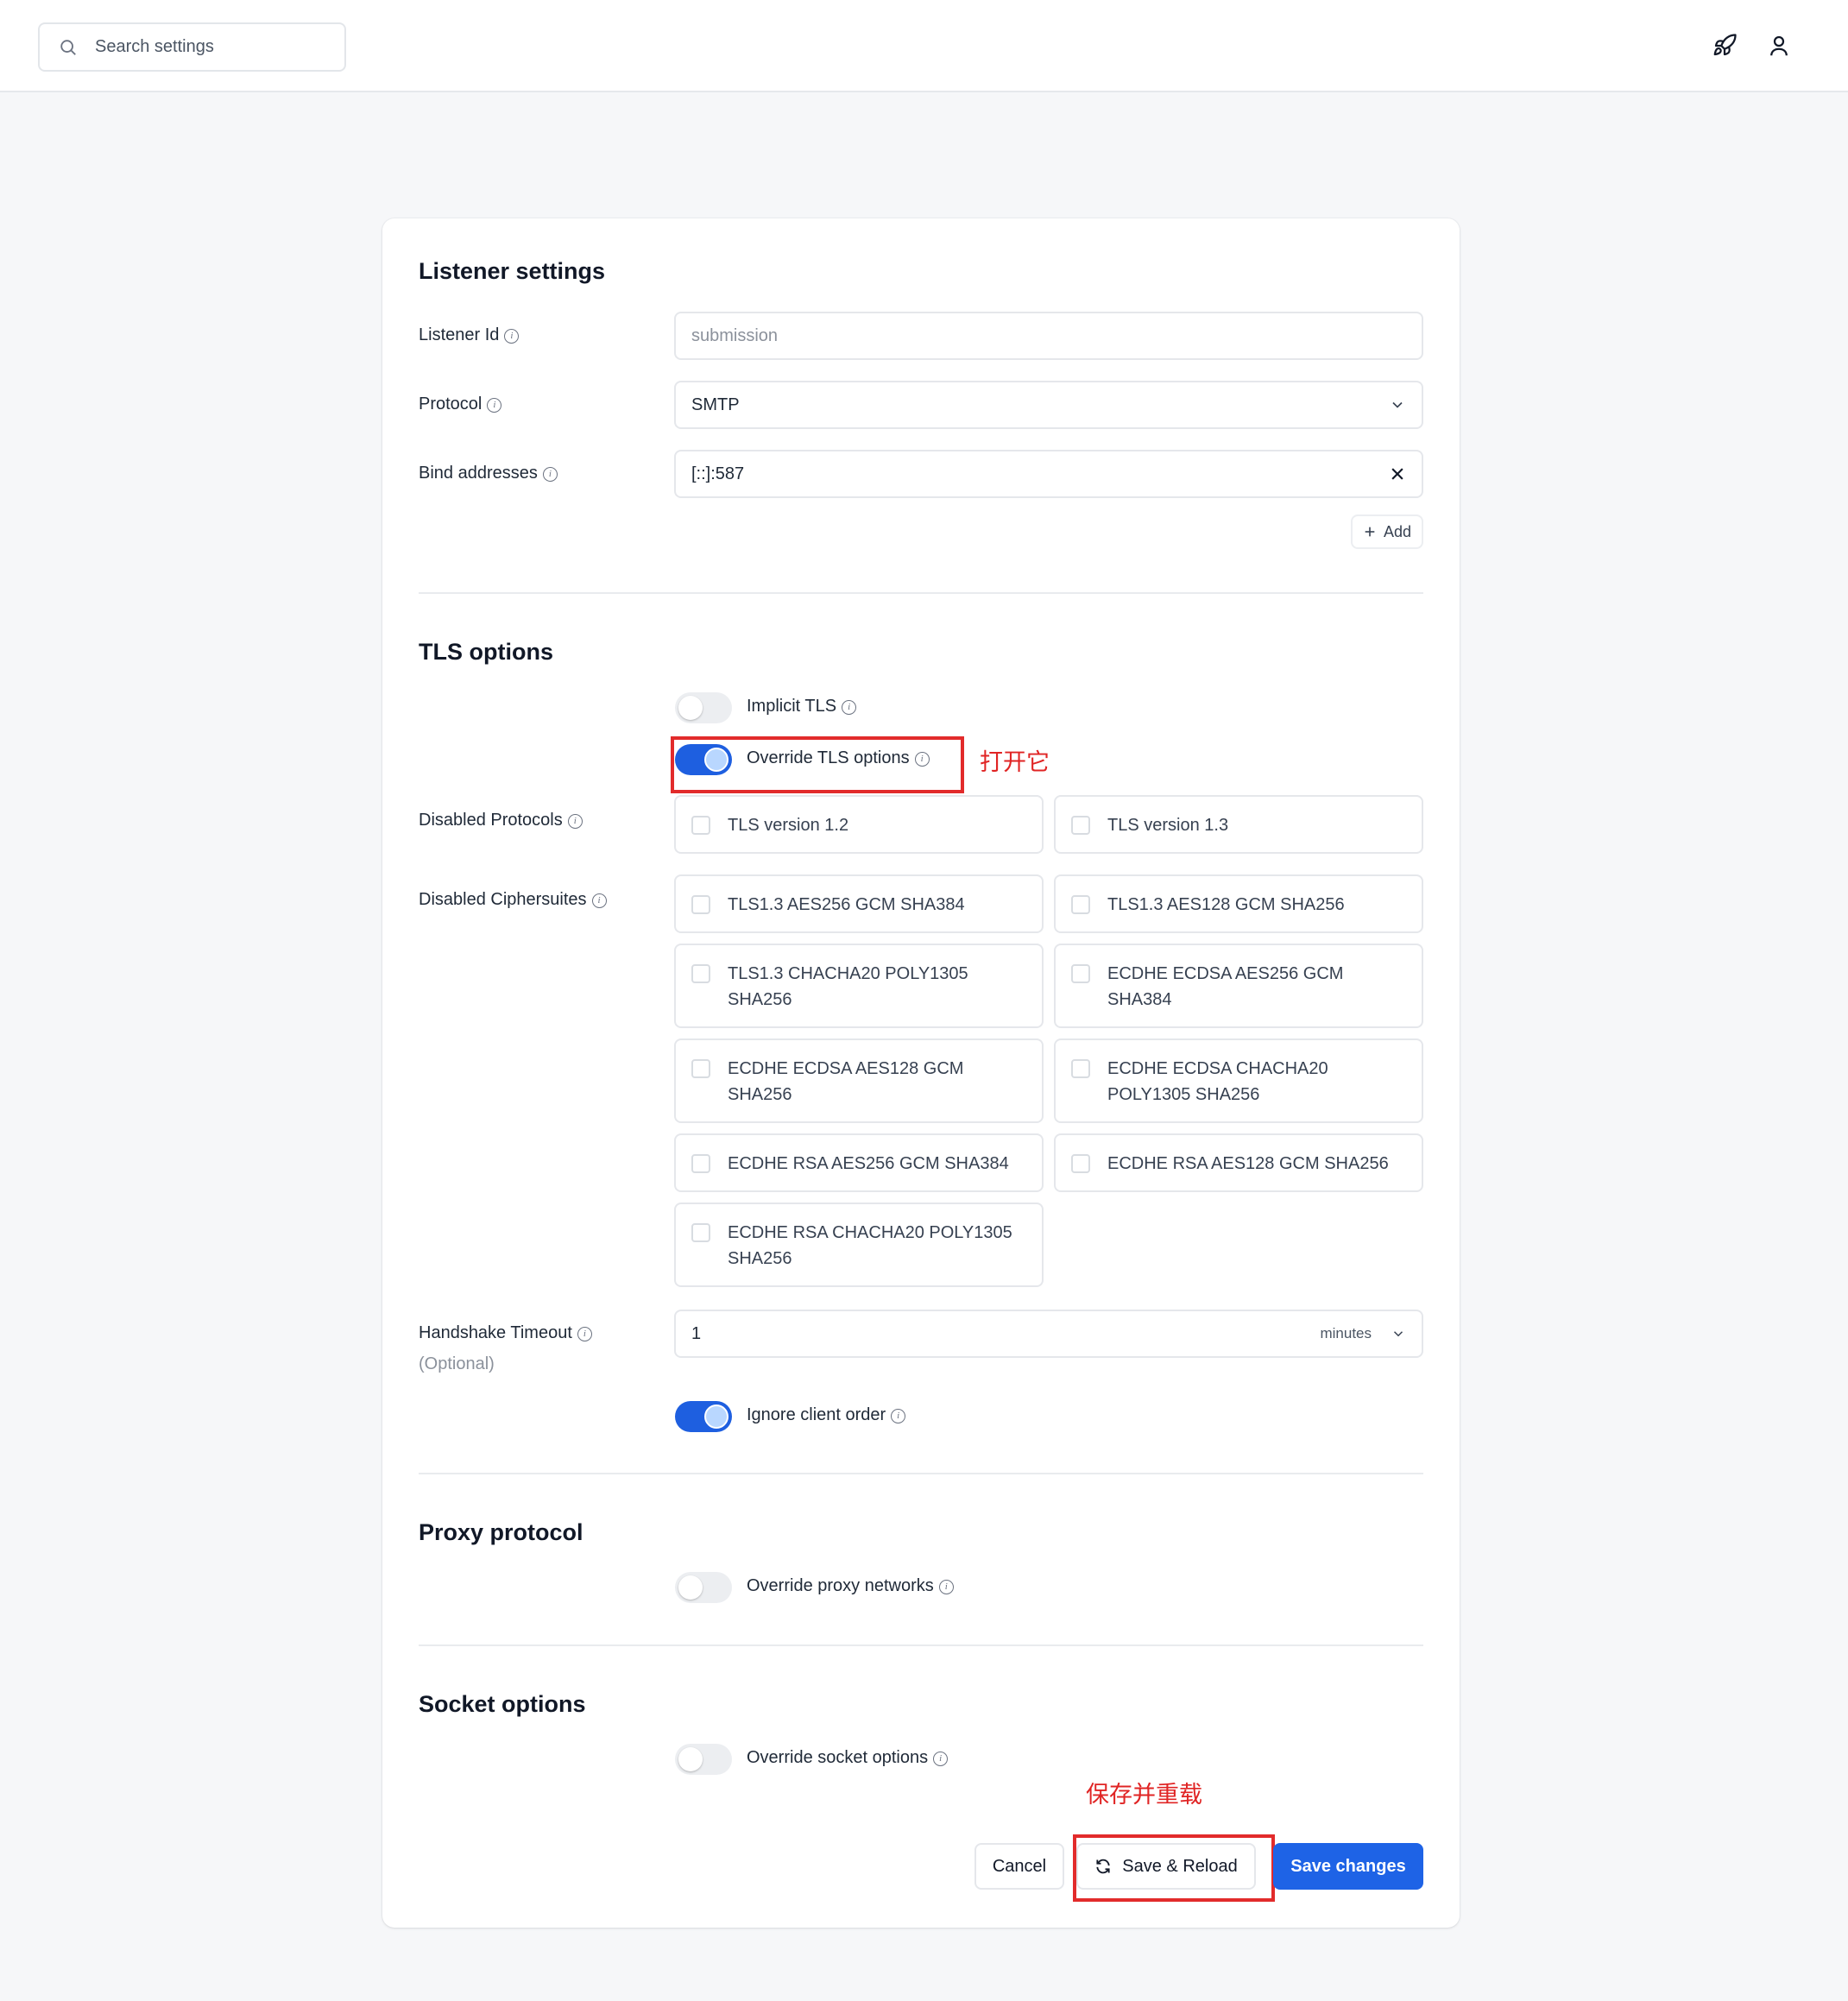 This screenshot has height=2001, width=1848. I want to click on search-input, so click(198, 47).